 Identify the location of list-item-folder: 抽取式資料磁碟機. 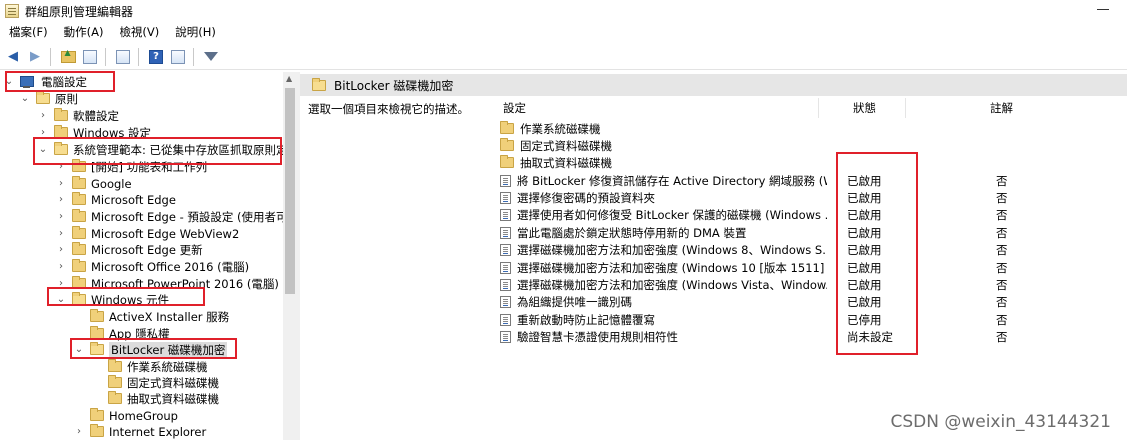
(813, 162).